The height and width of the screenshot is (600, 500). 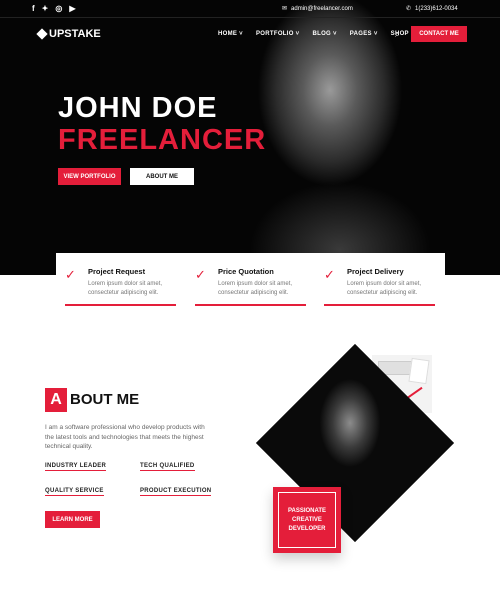 What do you see at coordinates (45, 8) in the screenshot?
I see `twitter-icon: ✦` at bounding box center [45, 8].